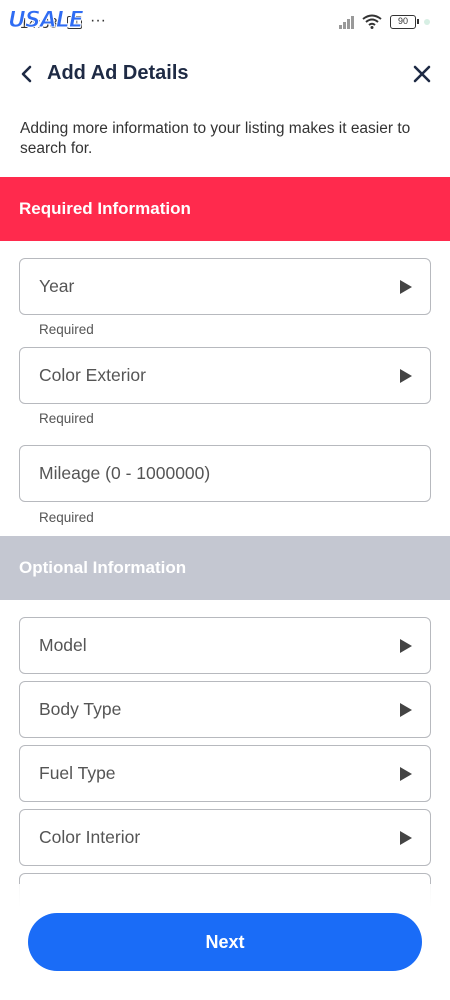 This screenshot has height=1000, width=450. I want to click on field-label: Year, so click(57, 286).